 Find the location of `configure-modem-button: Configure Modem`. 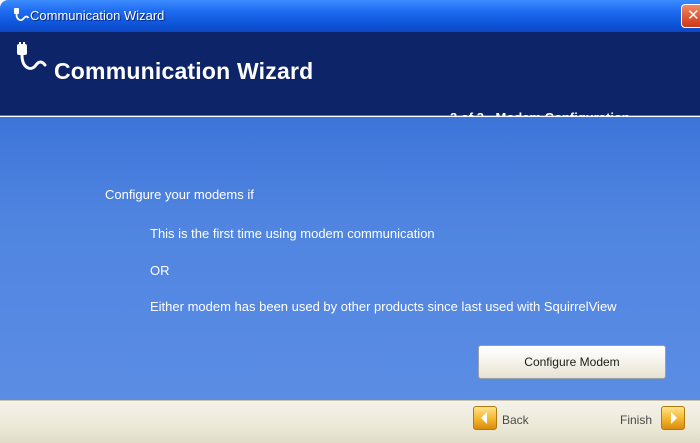

configure-modem-button: Configure Modem is located at coordinates (572, 362).